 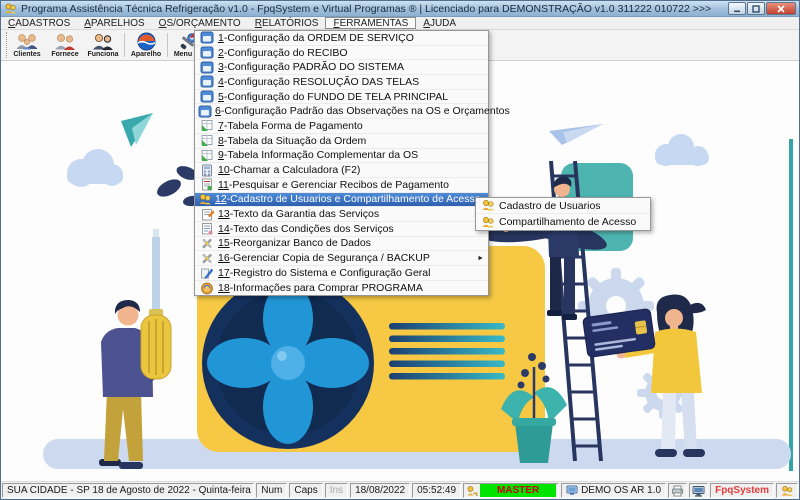 I want to click on user-key-icon, so click(x=472, y=490).